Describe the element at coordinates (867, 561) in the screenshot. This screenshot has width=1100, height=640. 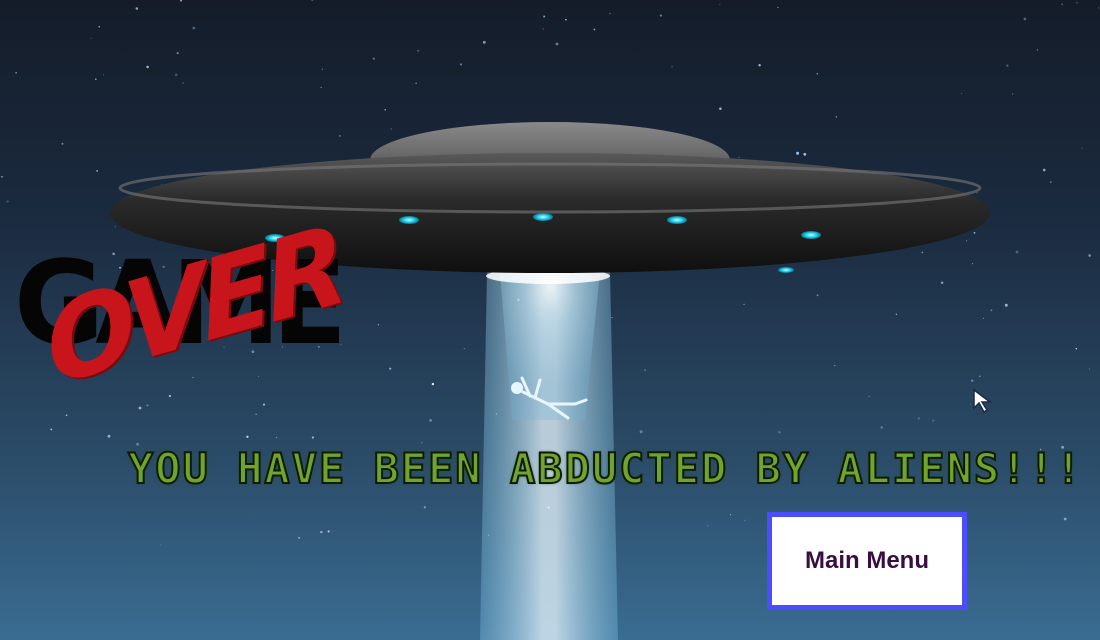
I see `main-menu-button: Main Menu` at that location.